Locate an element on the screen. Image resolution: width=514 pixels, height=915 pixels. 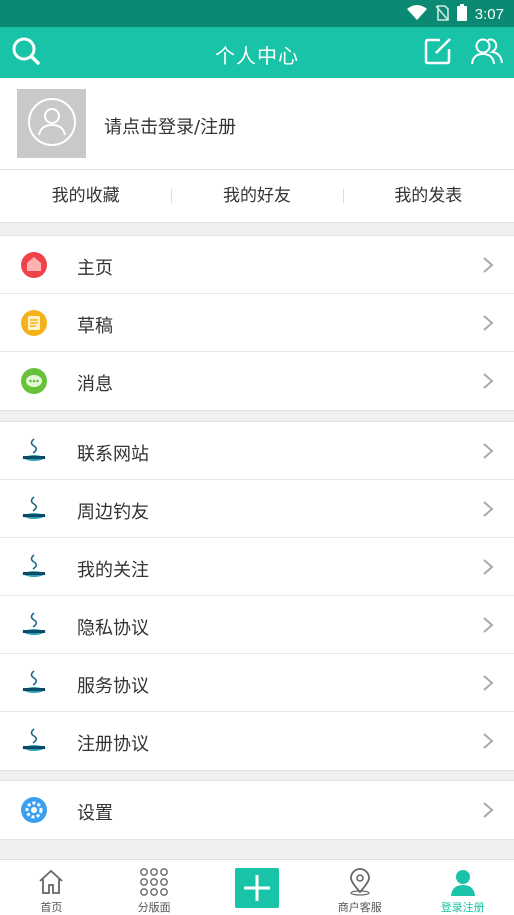
menu-item-contact-site: 联系网站 is located at coordinates (257, 451).